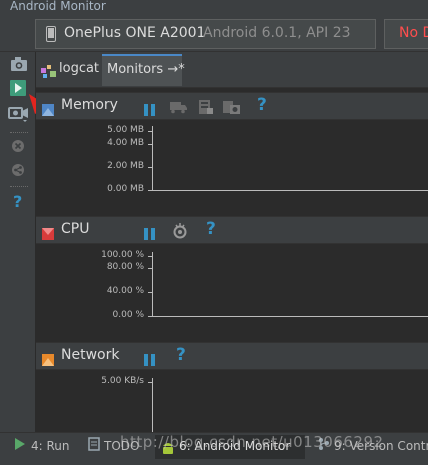 The width and height of the screenshot is (428, 465). I want to click on cpu-y-label: 40.00 %, so click(125, 291).